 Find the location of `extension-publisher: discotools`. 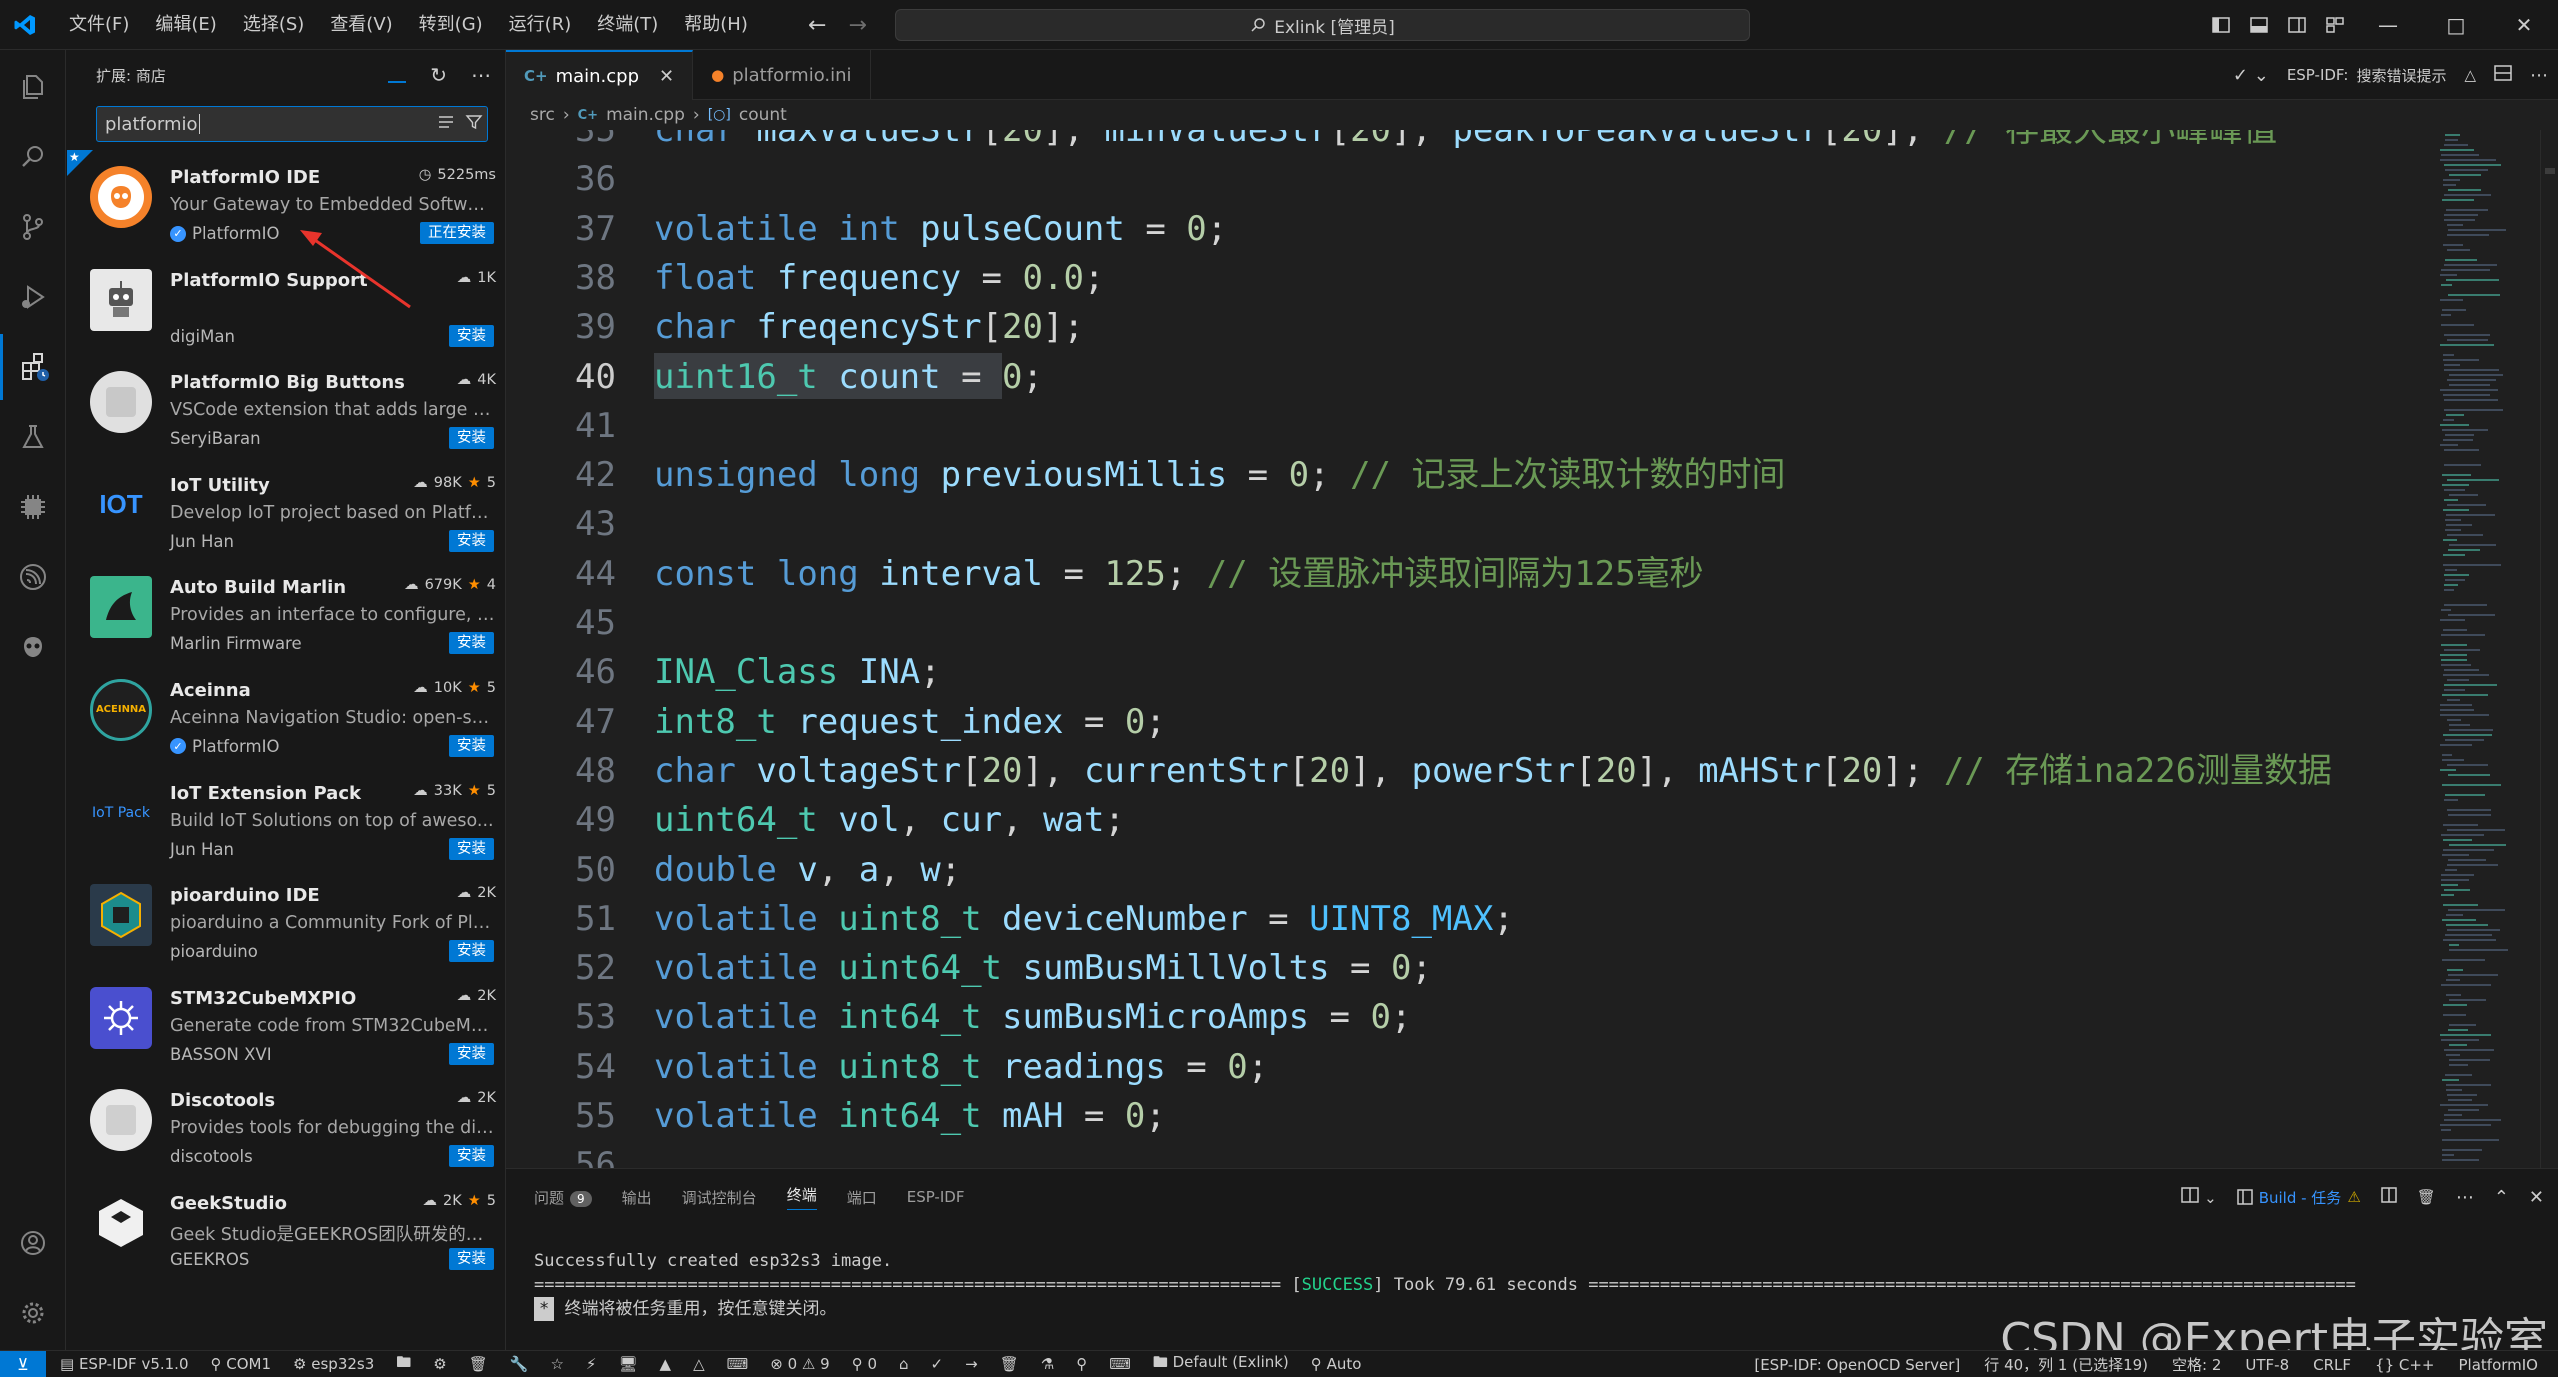

extension-publisher: discotools is located at coordinates (211, 1156).